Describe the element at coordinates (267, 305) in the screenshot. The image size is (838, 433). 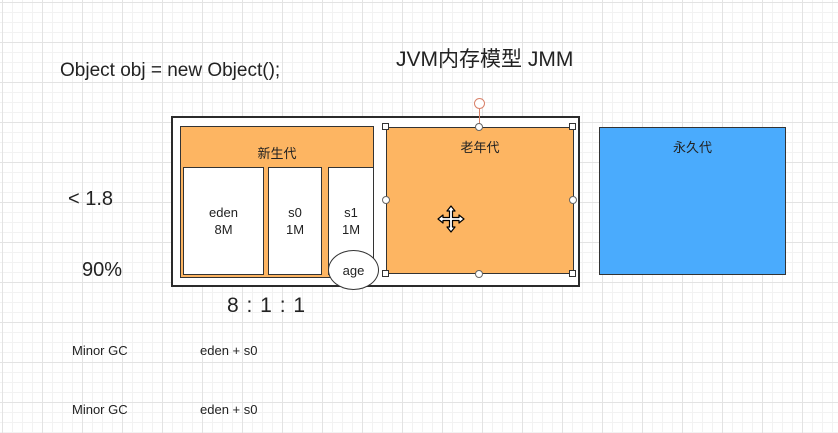
I see `ratio-note: 8 : 1 : 1` at that location.